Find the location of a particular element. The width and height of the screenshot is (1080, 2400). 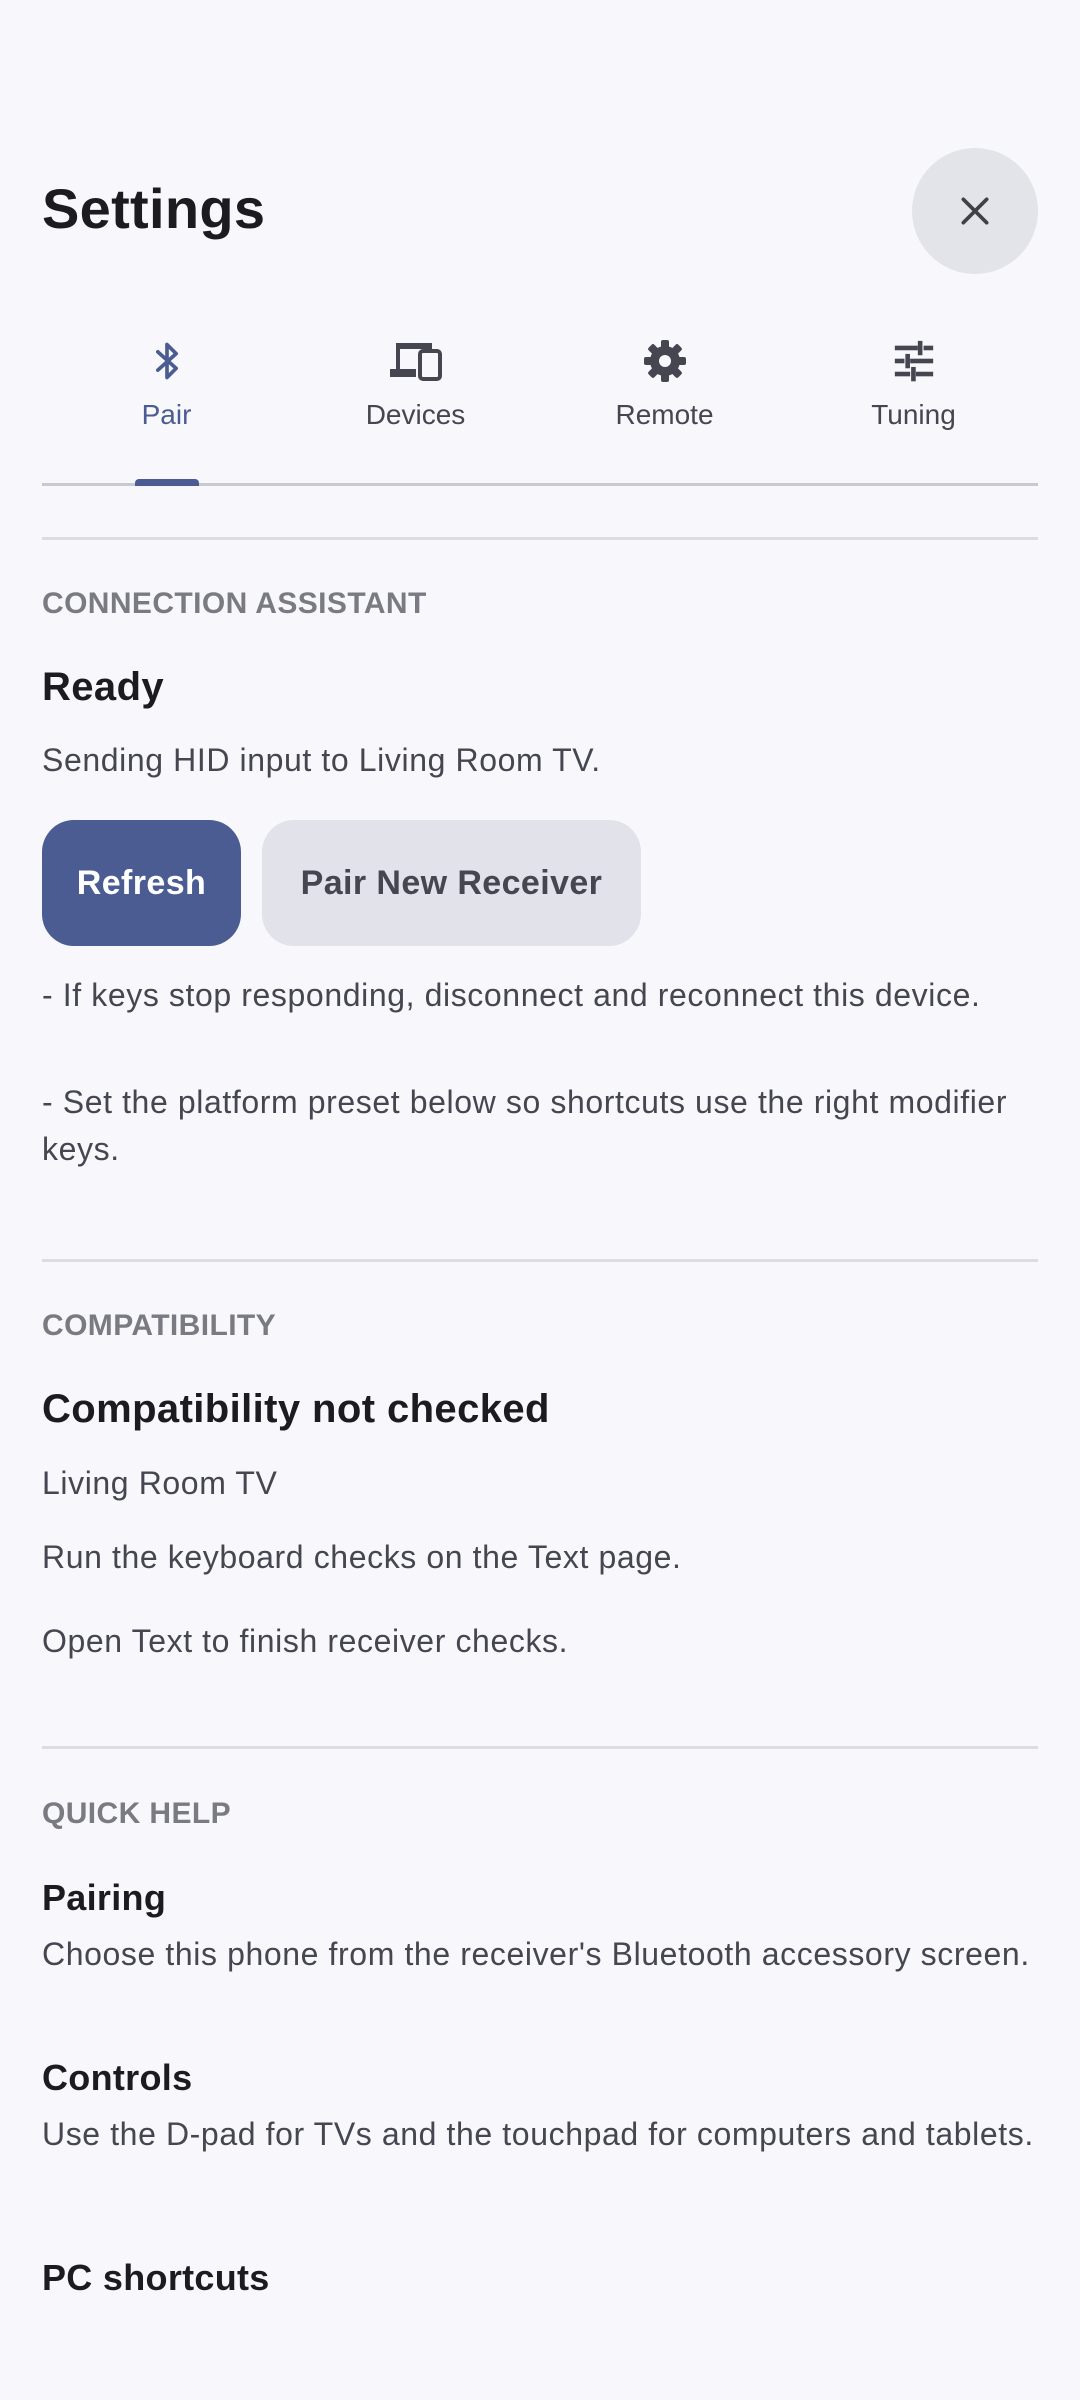

tab-remote: Remote is located at coordinates (664, 404).